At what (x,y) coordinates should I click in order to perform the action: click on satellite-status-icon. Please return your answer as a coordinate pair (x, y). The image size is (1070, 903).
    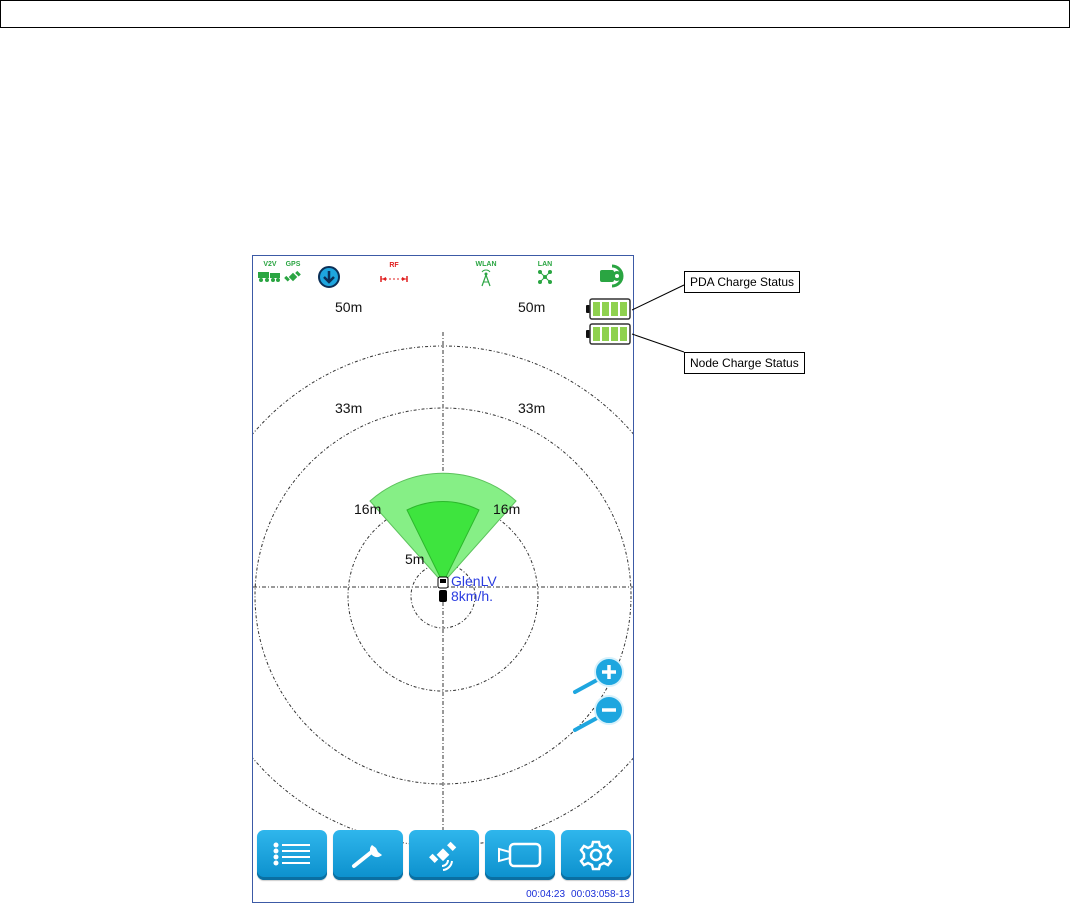
    Looking at the image, I should click on (292, 276).